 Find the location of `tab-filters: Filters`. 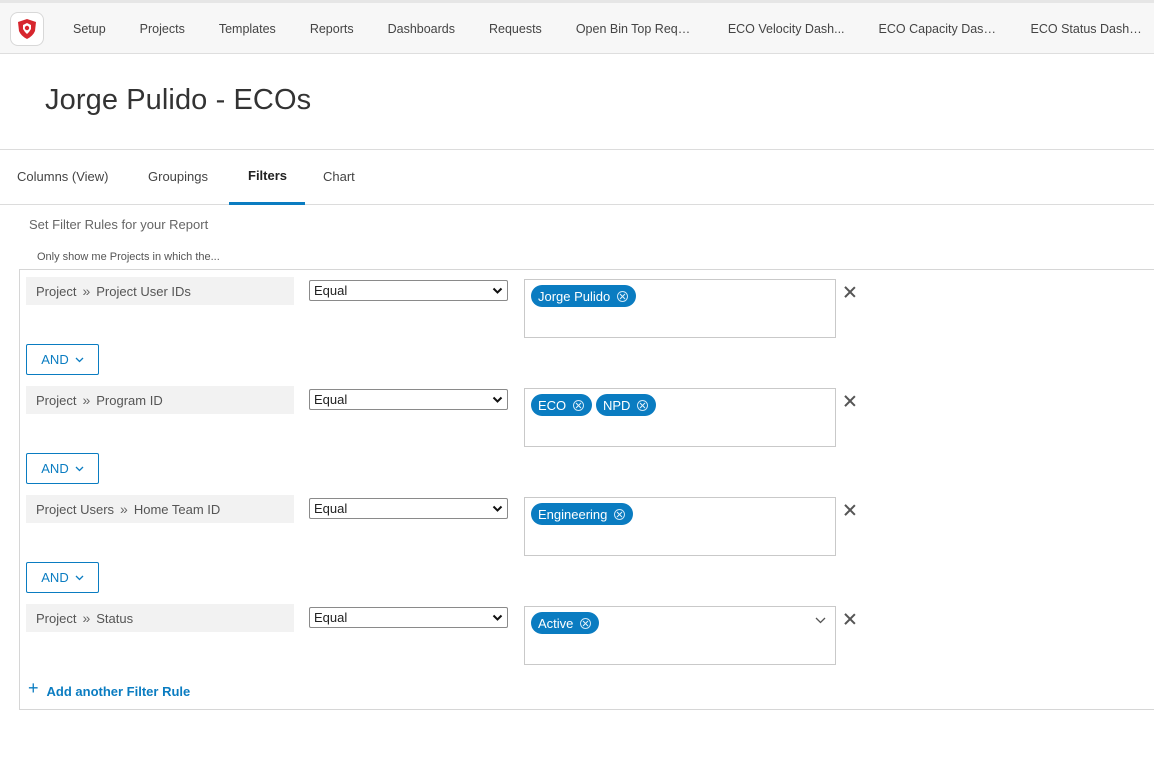

tab-filters: Filters is located at coordinates (267, 177).